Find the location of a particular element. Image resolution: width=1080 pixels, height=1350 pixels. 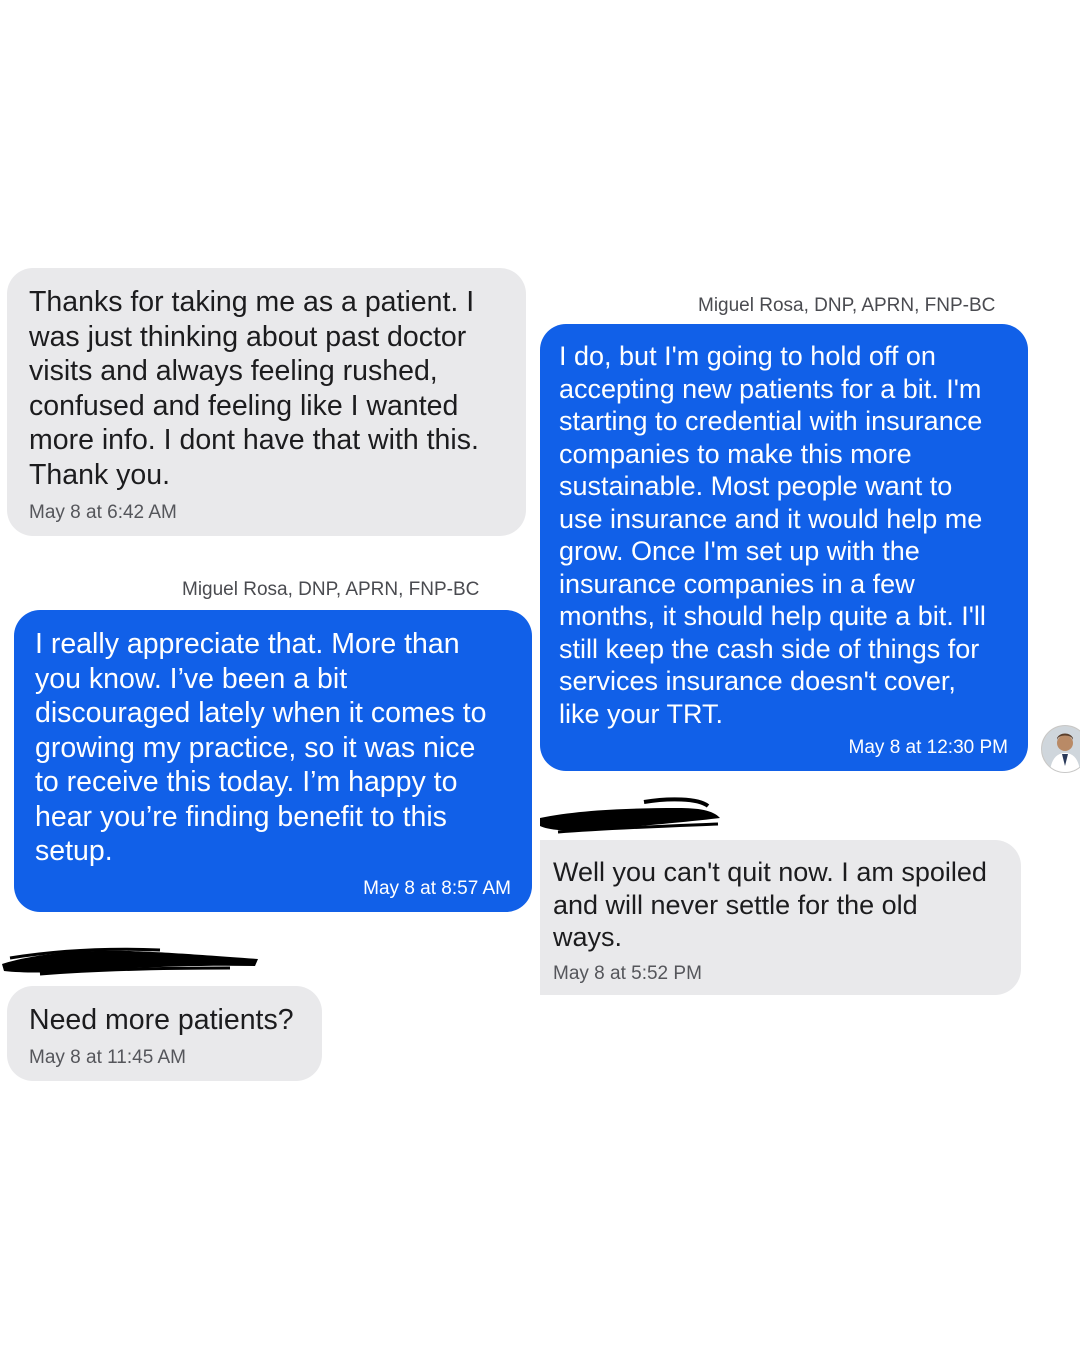

avatar-photo-icon is located at coordinates (1061, 749).